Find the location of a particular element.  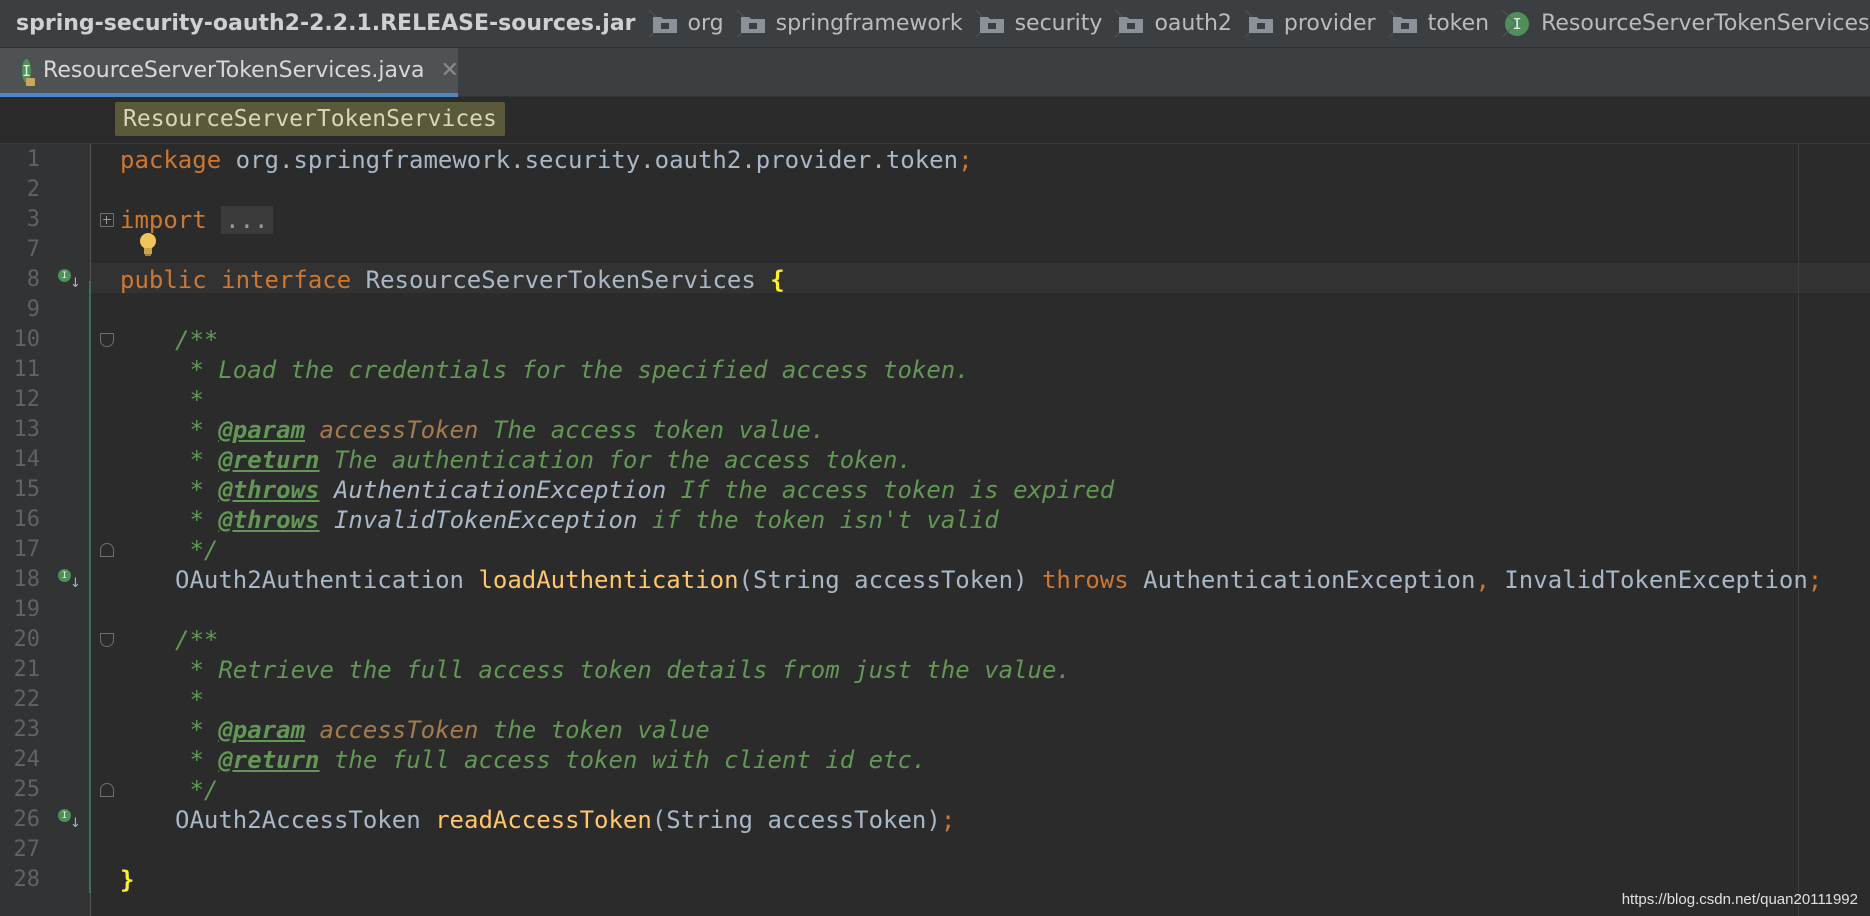

breadcrumb-package-springframework: springframework is located at coordinates (849, 23).